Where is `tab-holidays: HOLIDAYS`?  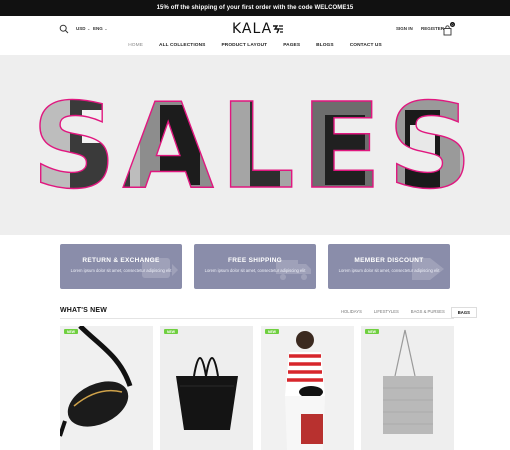 tab-holidays: HOLIDAYS is located at coordinates (351, 312).